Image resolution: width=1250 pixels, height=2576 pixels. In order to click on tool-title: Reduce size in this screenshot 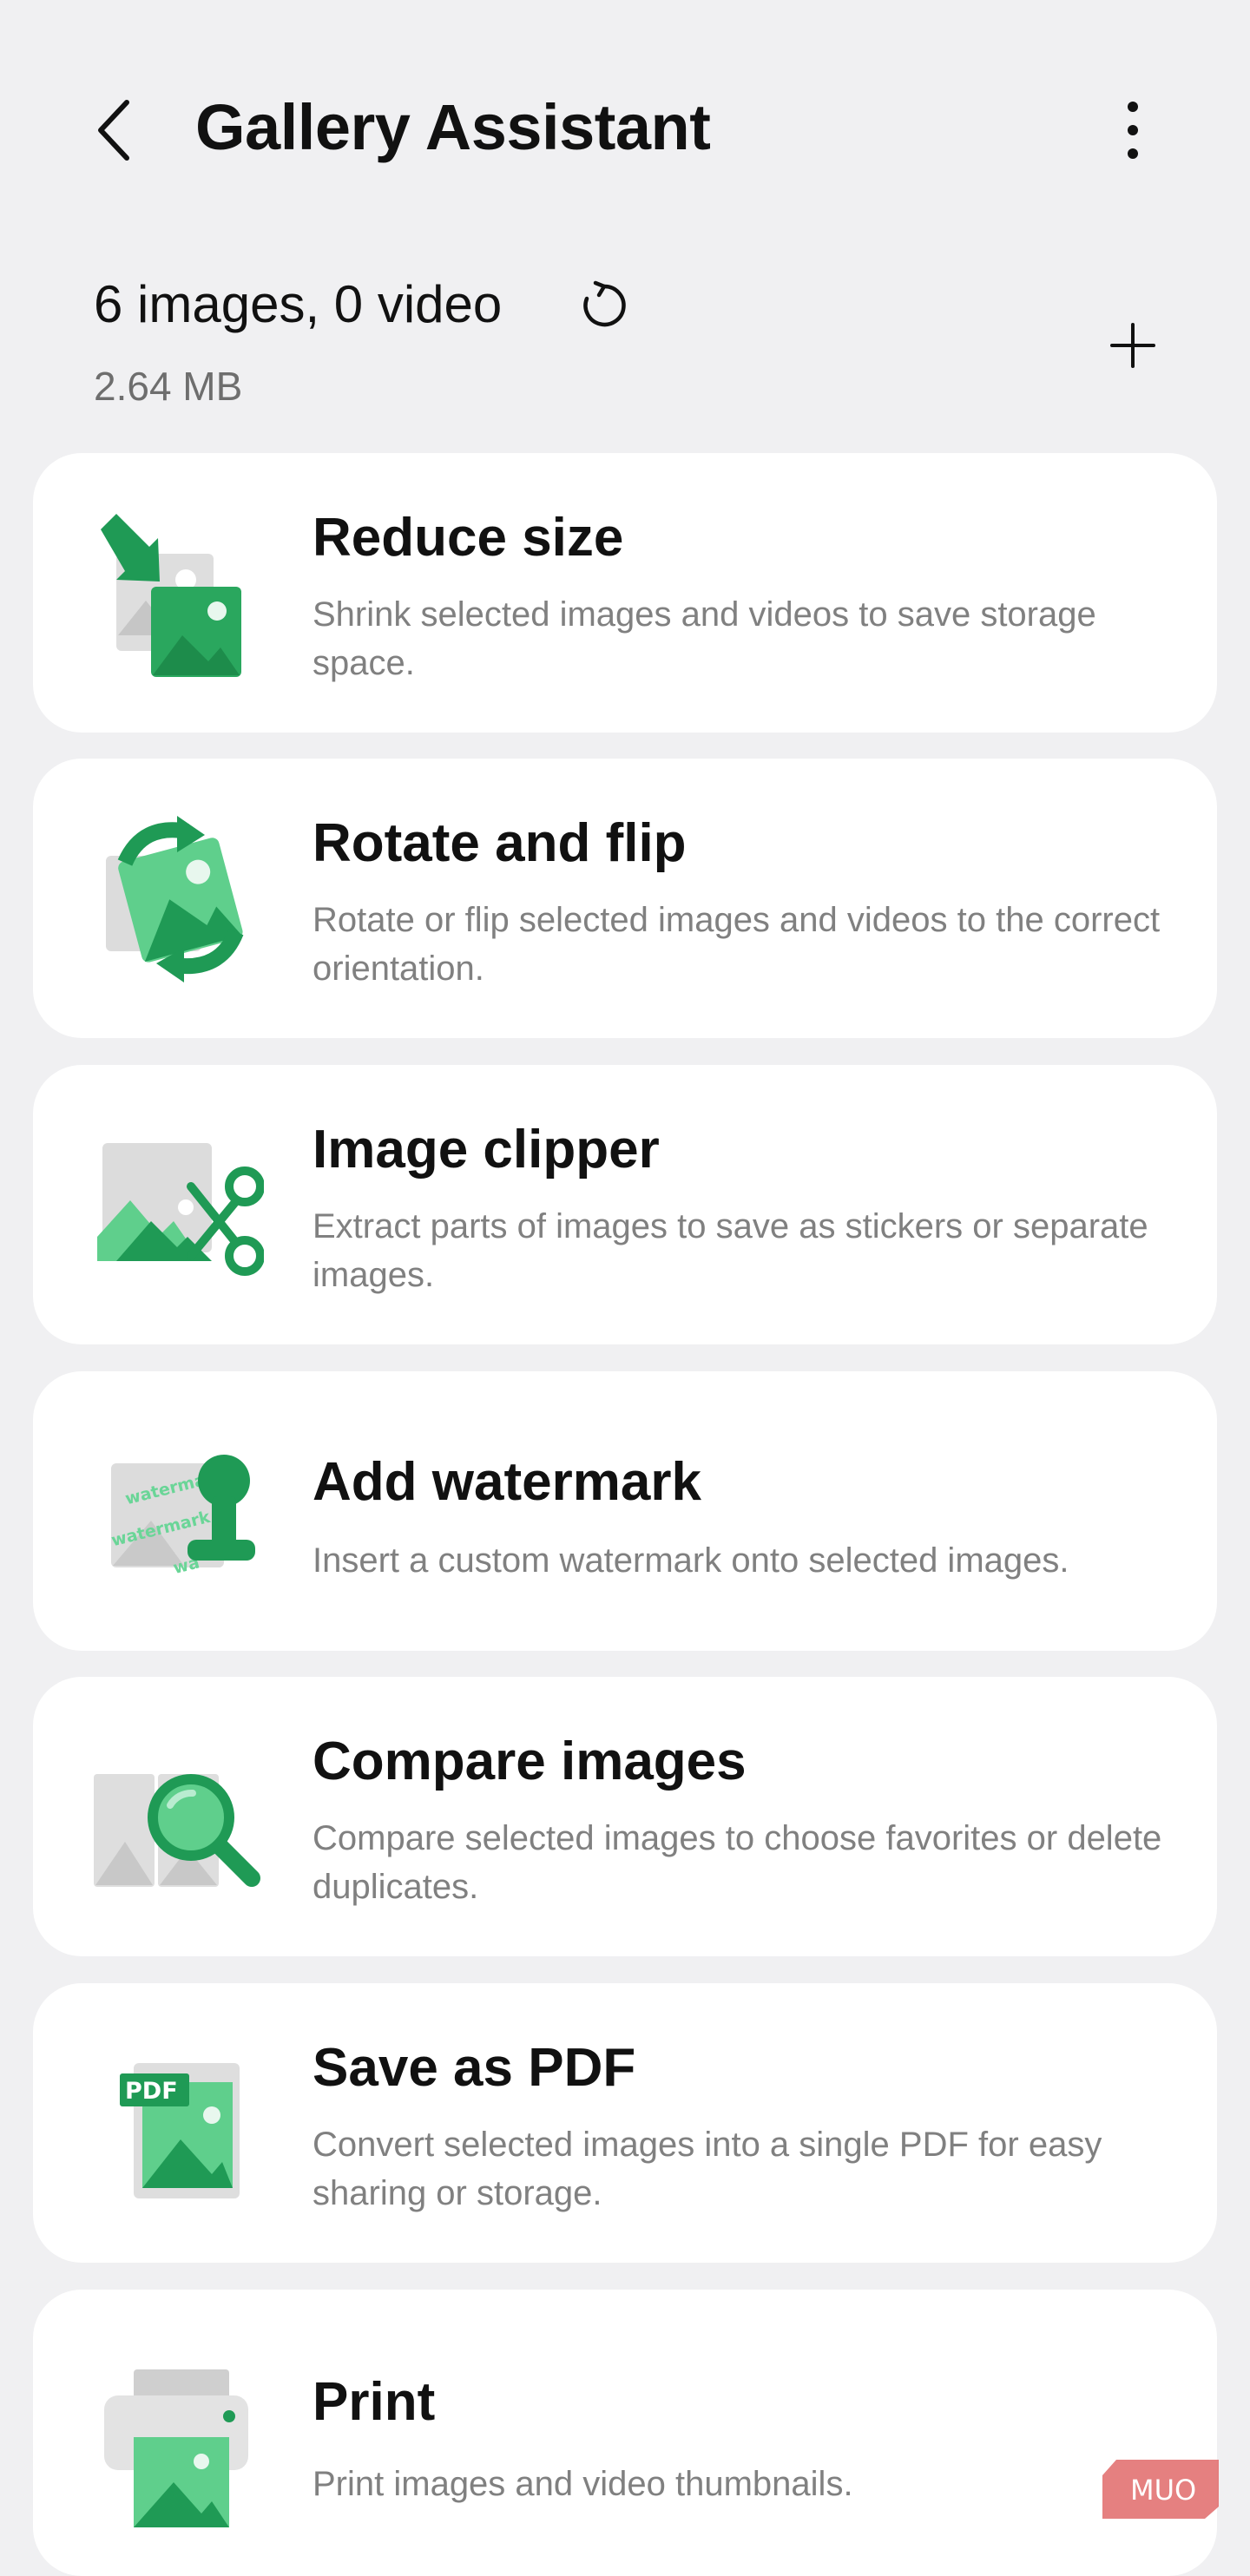, I will do `click(468, 538)`.